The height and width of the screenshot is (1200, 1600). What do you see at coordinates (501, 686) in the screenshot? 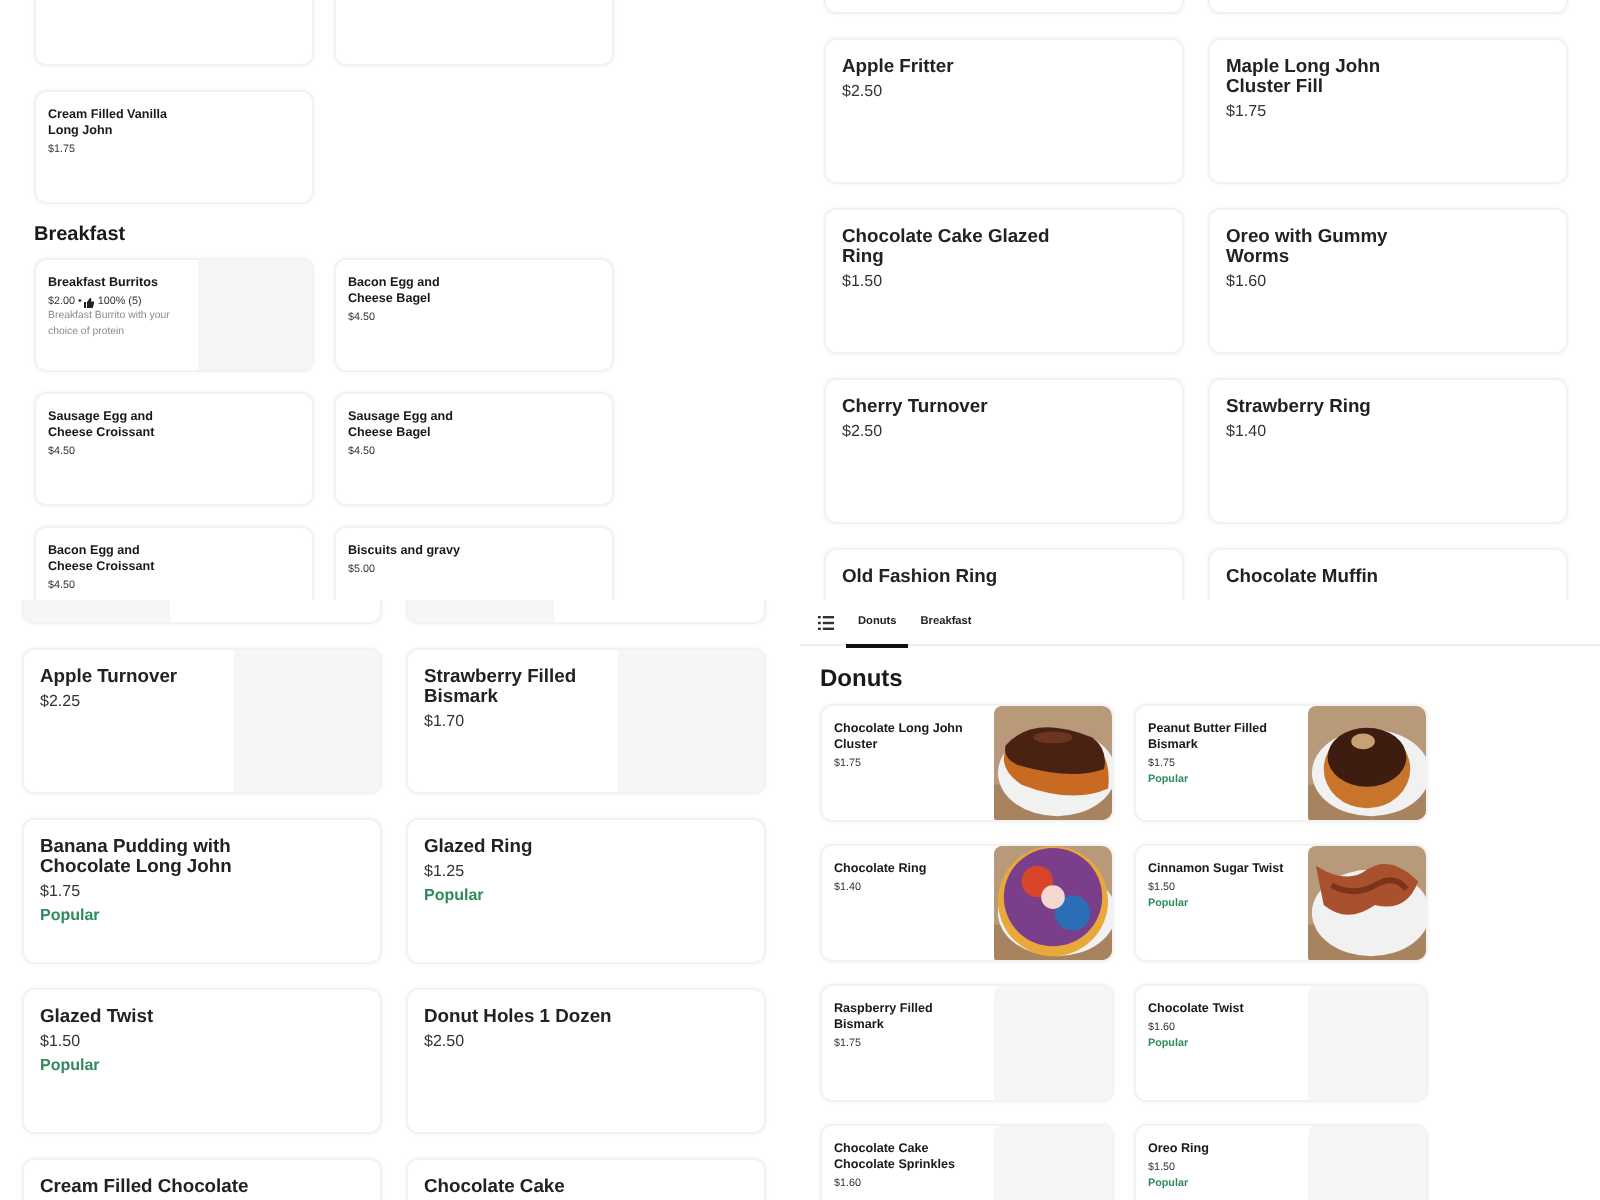
I see `item-name: Strawberry Filled Bismark` at bounding box center [501, 686].